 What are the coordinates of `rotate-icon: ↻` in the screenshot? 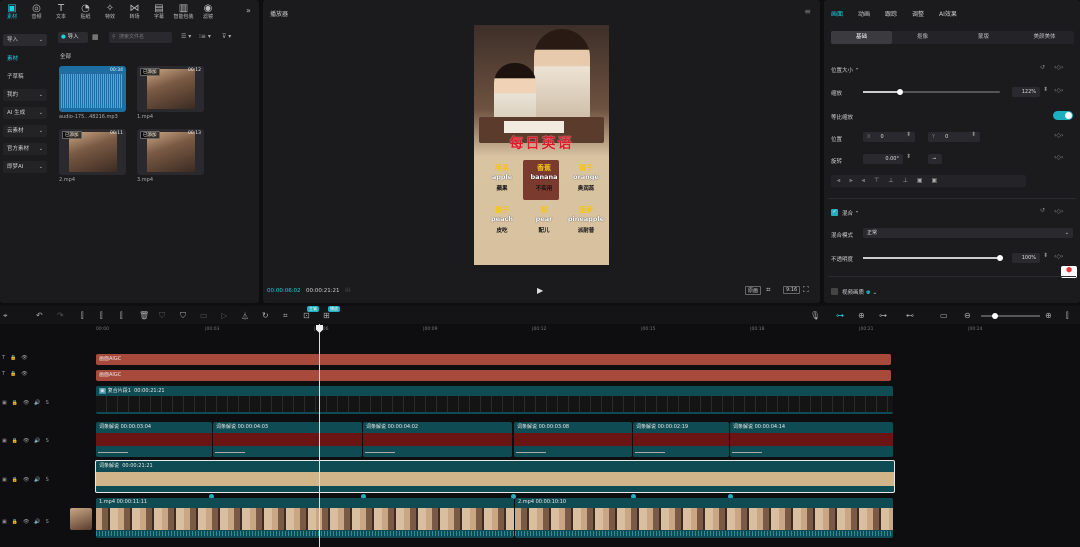 It's located at (265, 315).